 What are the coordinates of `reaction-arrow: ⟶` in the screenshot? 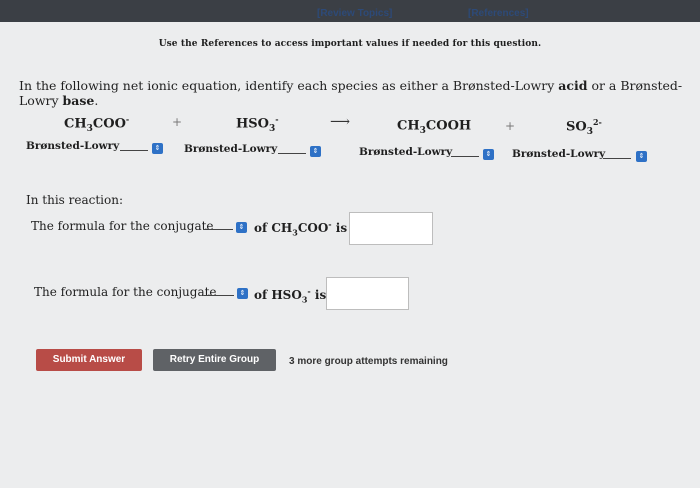 It's located at (340, 122).